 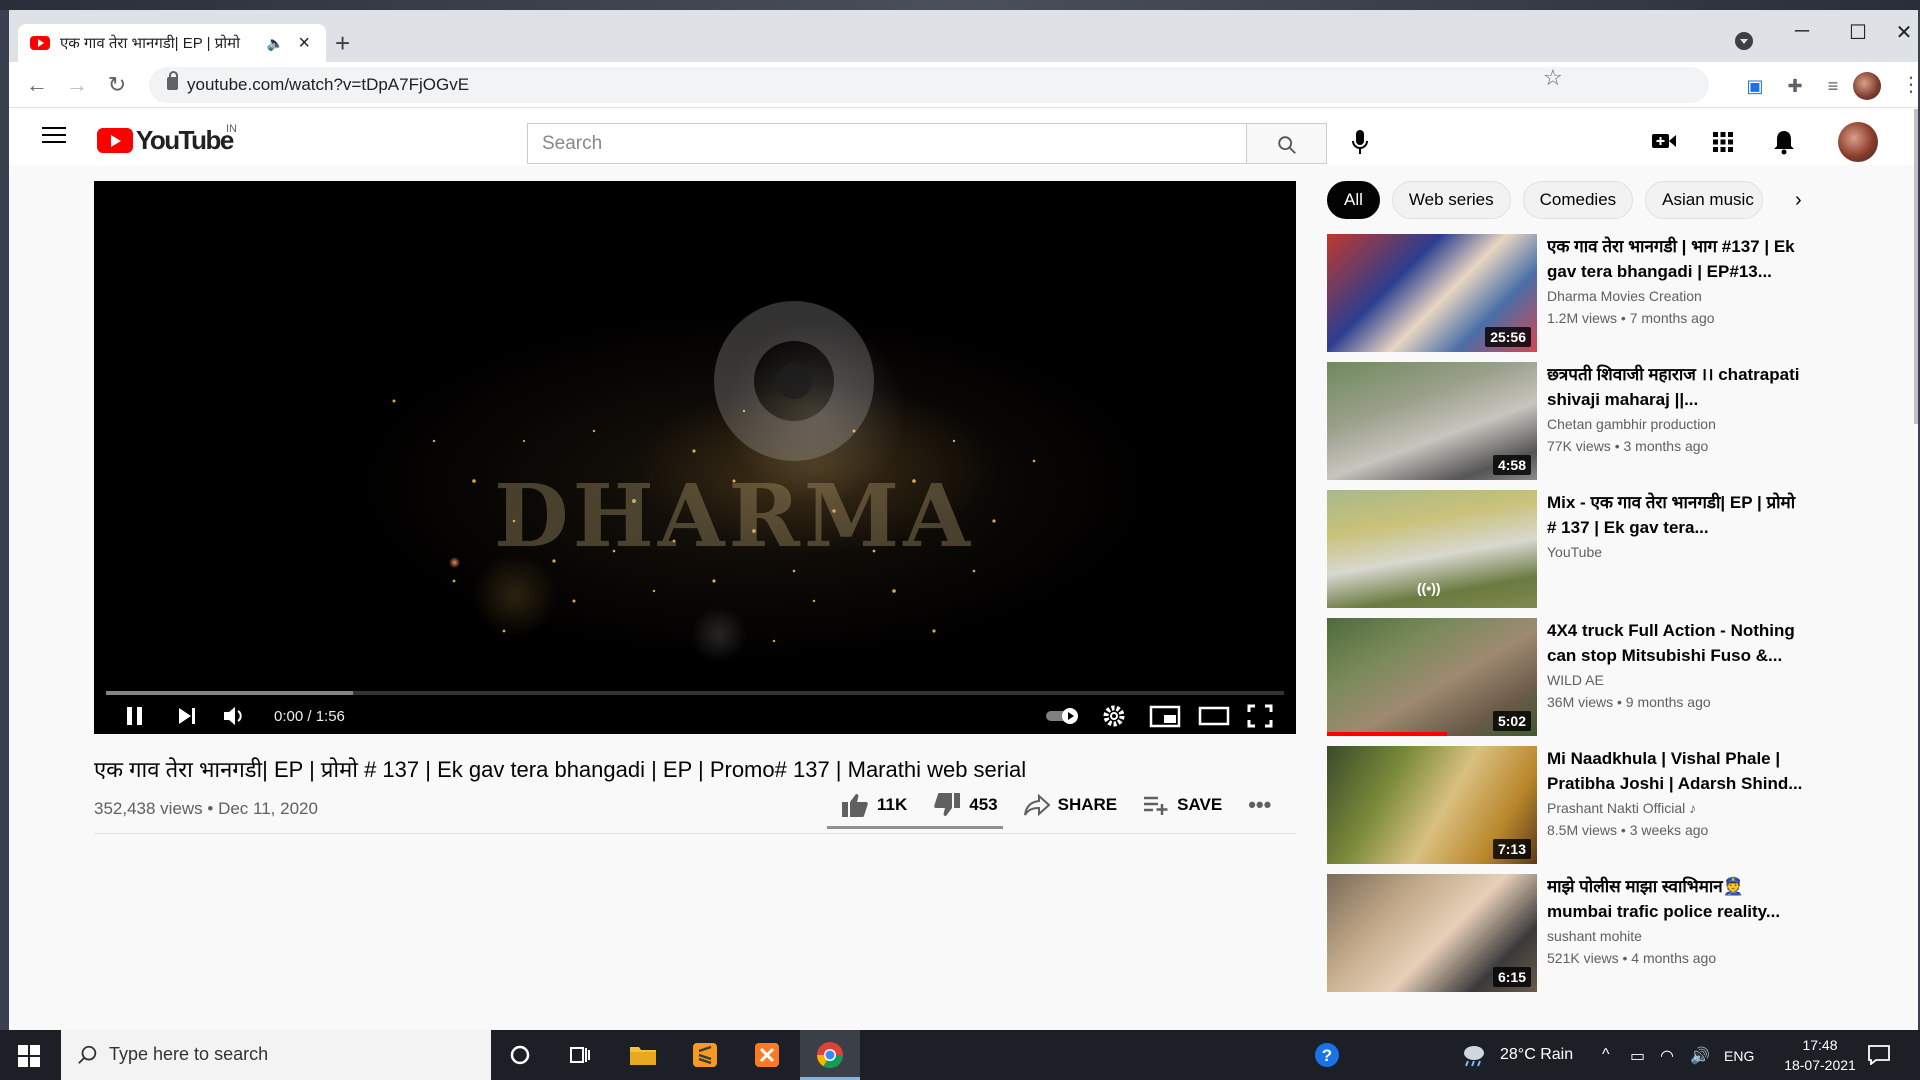 I want to click on address-bar: youtube.com/watch?v=tDpA7FjOGvE, so click(x=929, y=85).